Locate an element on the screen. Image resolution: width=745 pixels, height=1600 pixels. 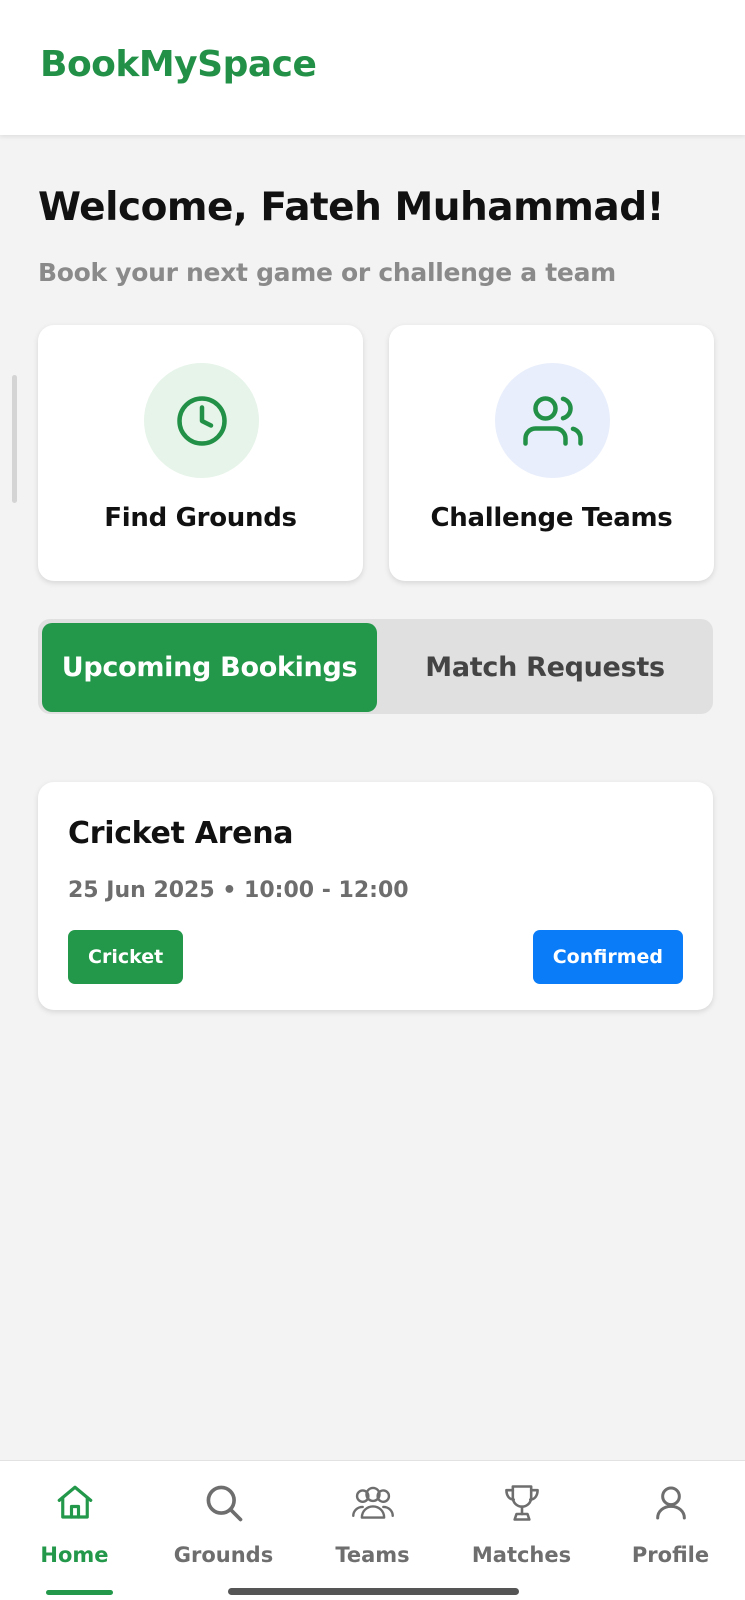
nav-profile-label: Profile is located at coordinates (670, 1555).